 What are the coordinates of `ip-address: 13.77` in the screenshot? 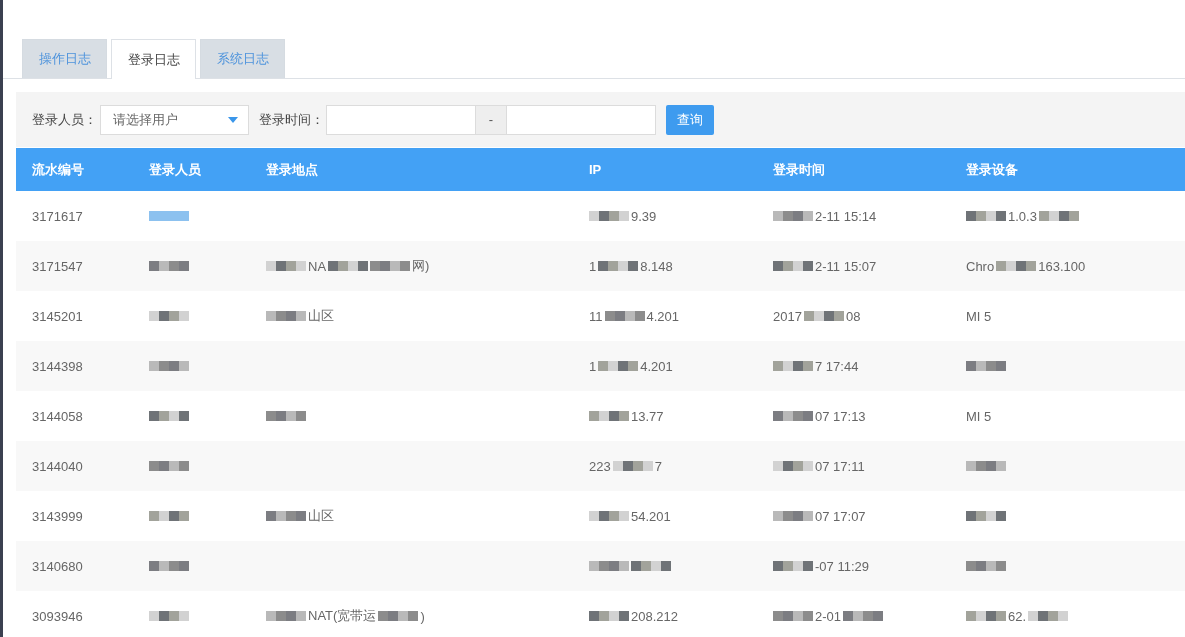 It's located at (647, 416).